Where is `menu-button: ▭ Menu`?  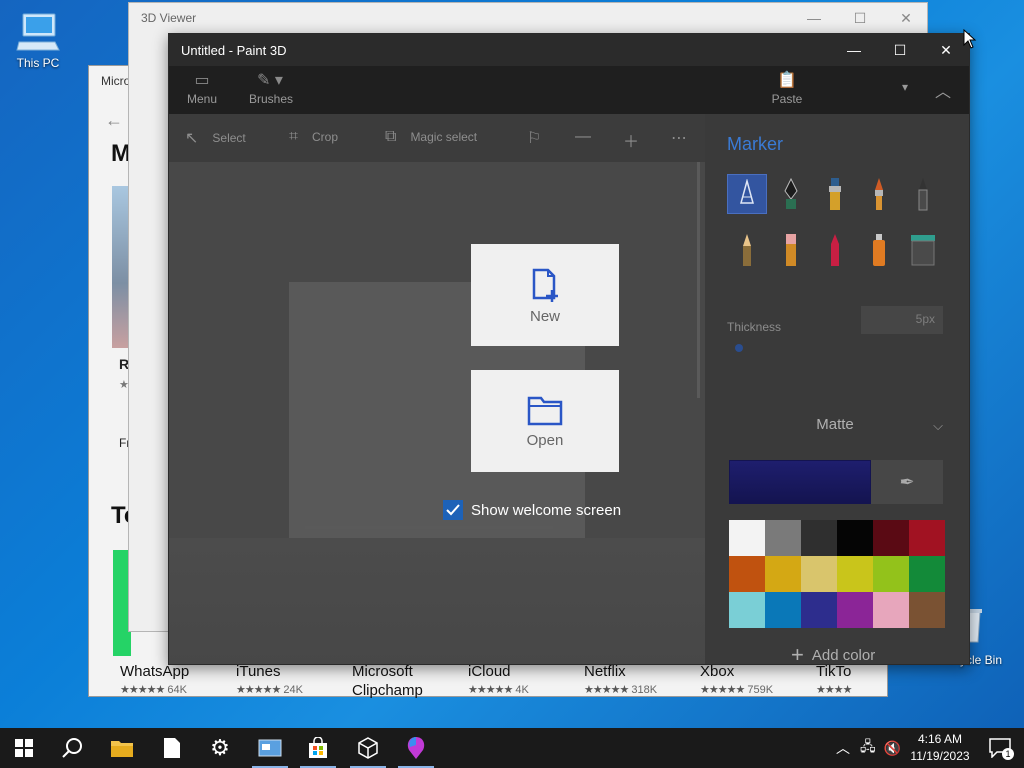
menu-button: ▭ Menu is located at coordinates (202, 88).